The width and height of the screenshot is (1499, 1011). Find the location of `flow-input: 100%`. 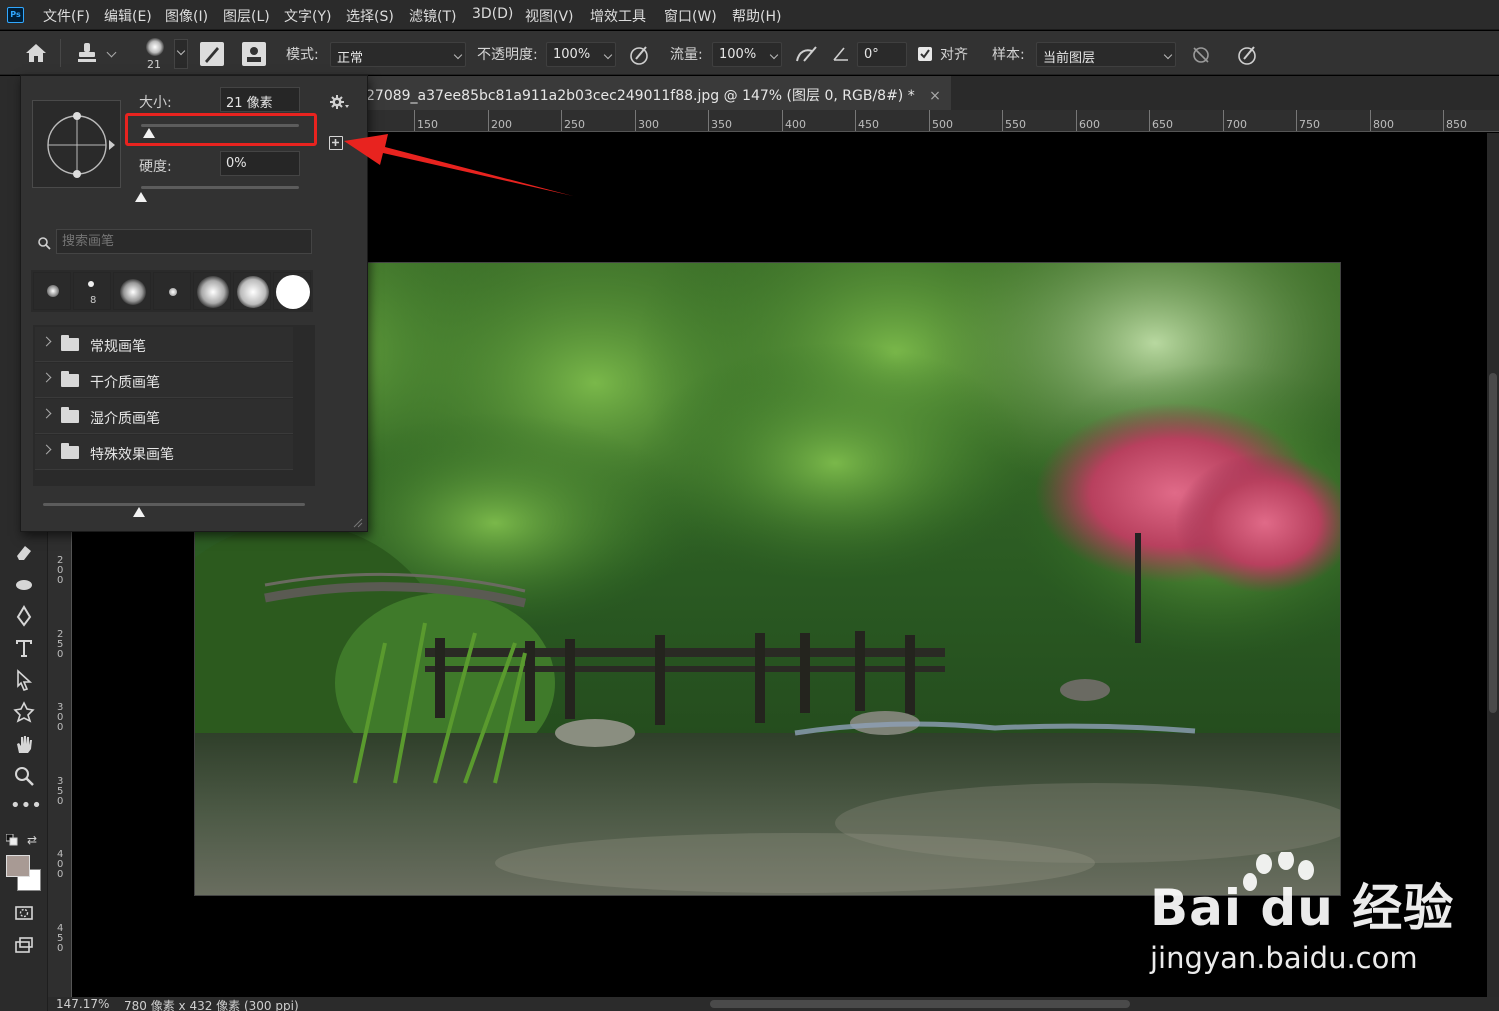

flow-input: 100% is located at coordinates (747, 54).